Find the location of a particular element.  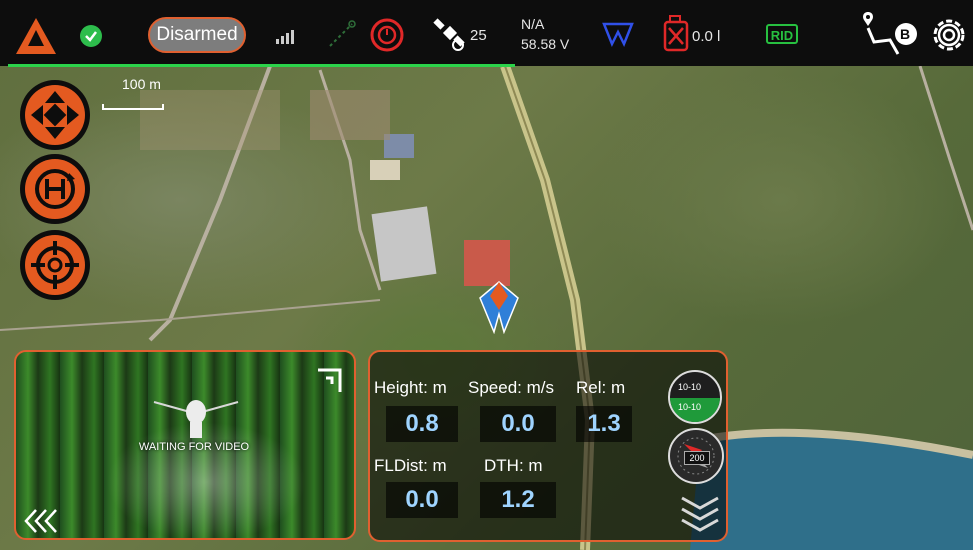

fuel-value: 0.0 l is located at coordinates (706, 36).